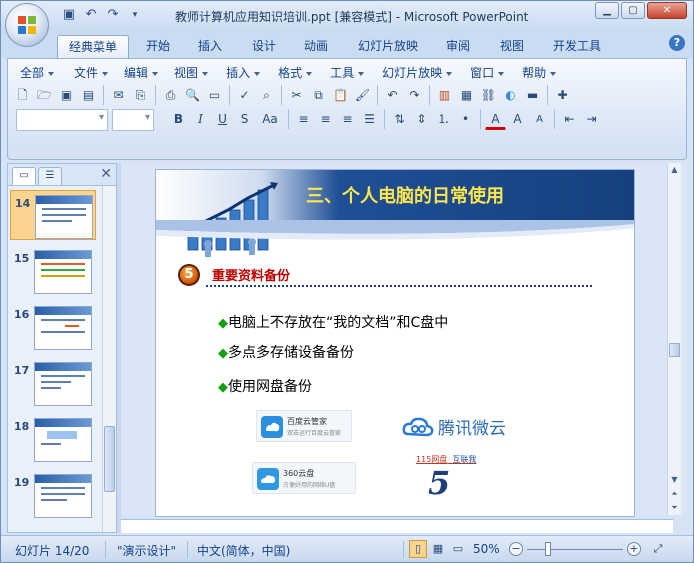  What do you see at coordinates (210, 46) in the screenshot?
I see `tab-insert: 插入` at bounding box center [210, 46].